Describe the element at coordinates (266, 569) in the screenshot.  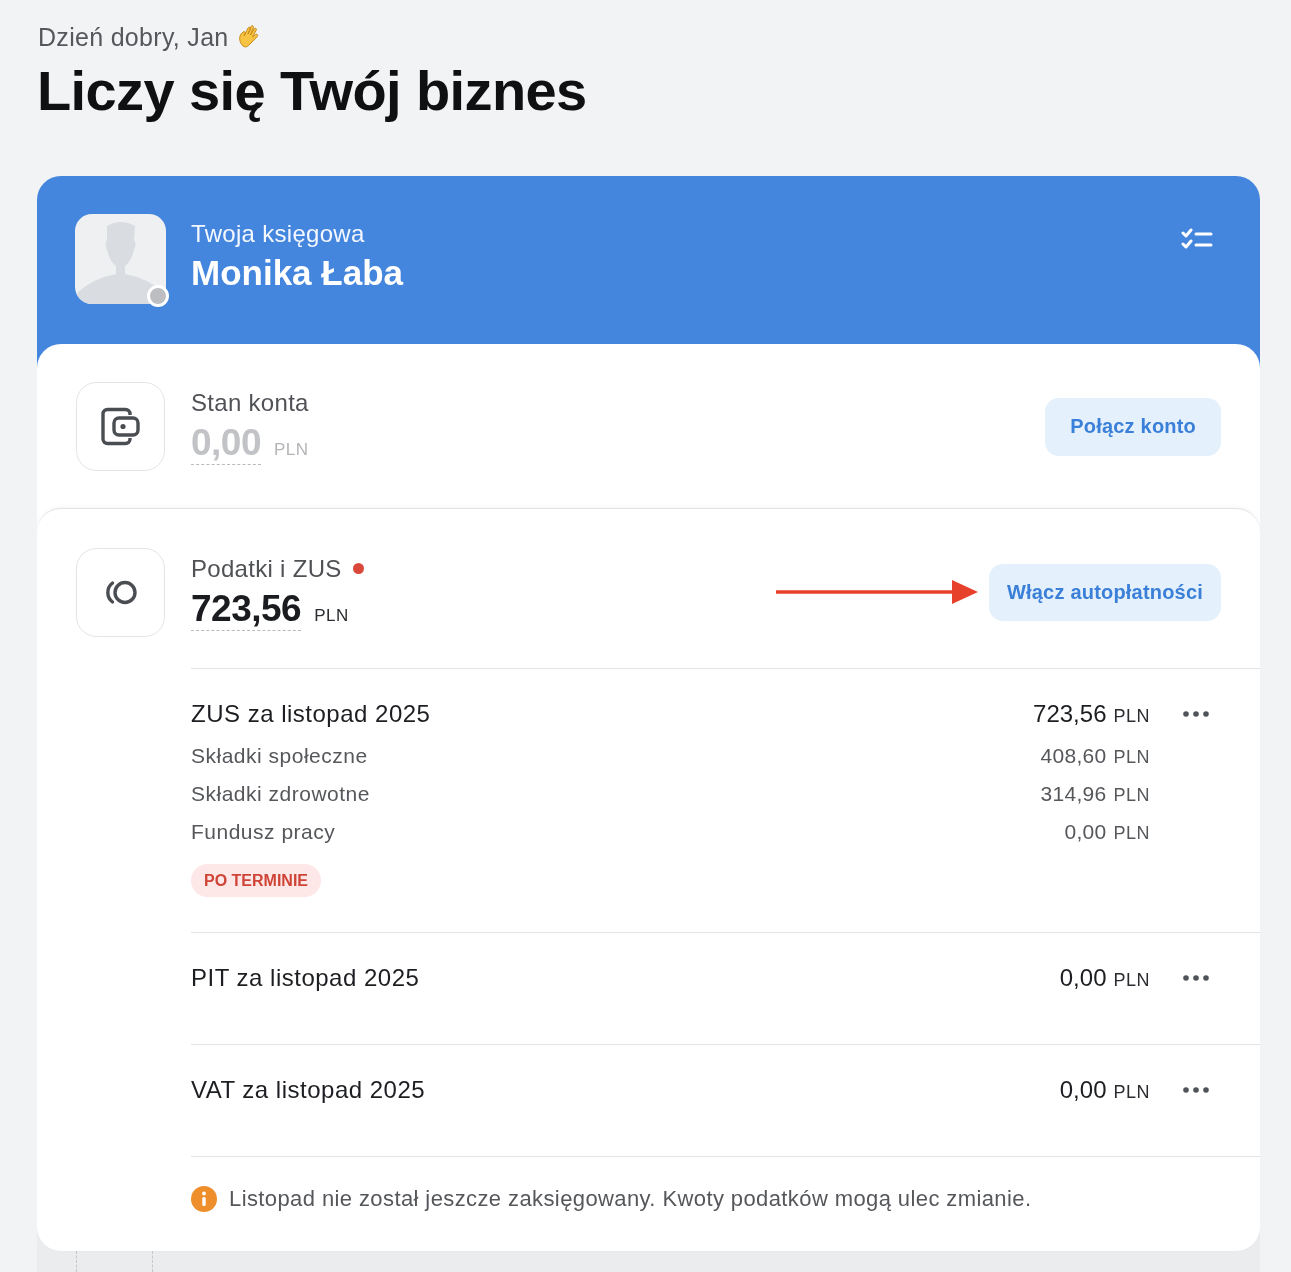
I see `taxes-label: Podatki i ZUS` at that location.